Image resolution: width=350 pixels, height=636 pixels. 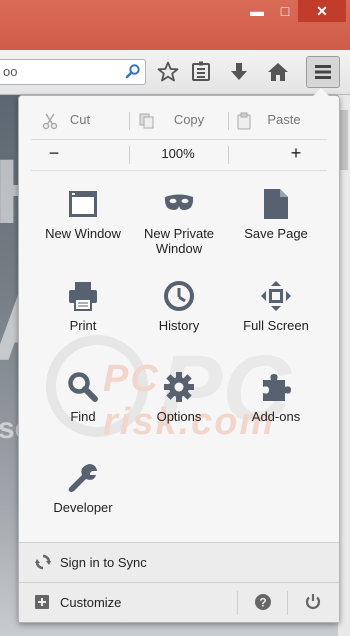 I want to click on menu-item-label: Developer, so click(x=83, y=507).